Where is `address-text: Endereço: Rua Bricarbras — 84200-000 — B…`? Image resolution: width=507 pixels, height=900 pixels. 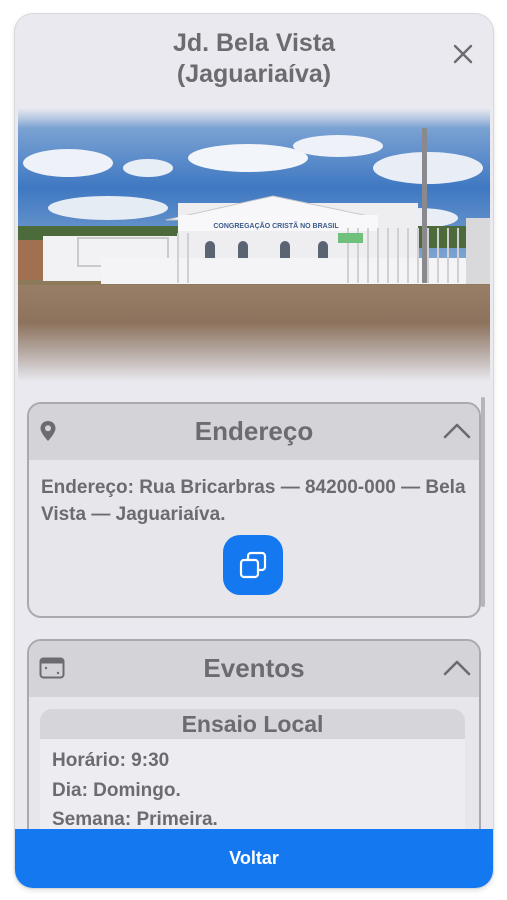
address-text: Endereço: Rua Bricarbras — 84200-000 — B… is located at coordinates (253, 501).